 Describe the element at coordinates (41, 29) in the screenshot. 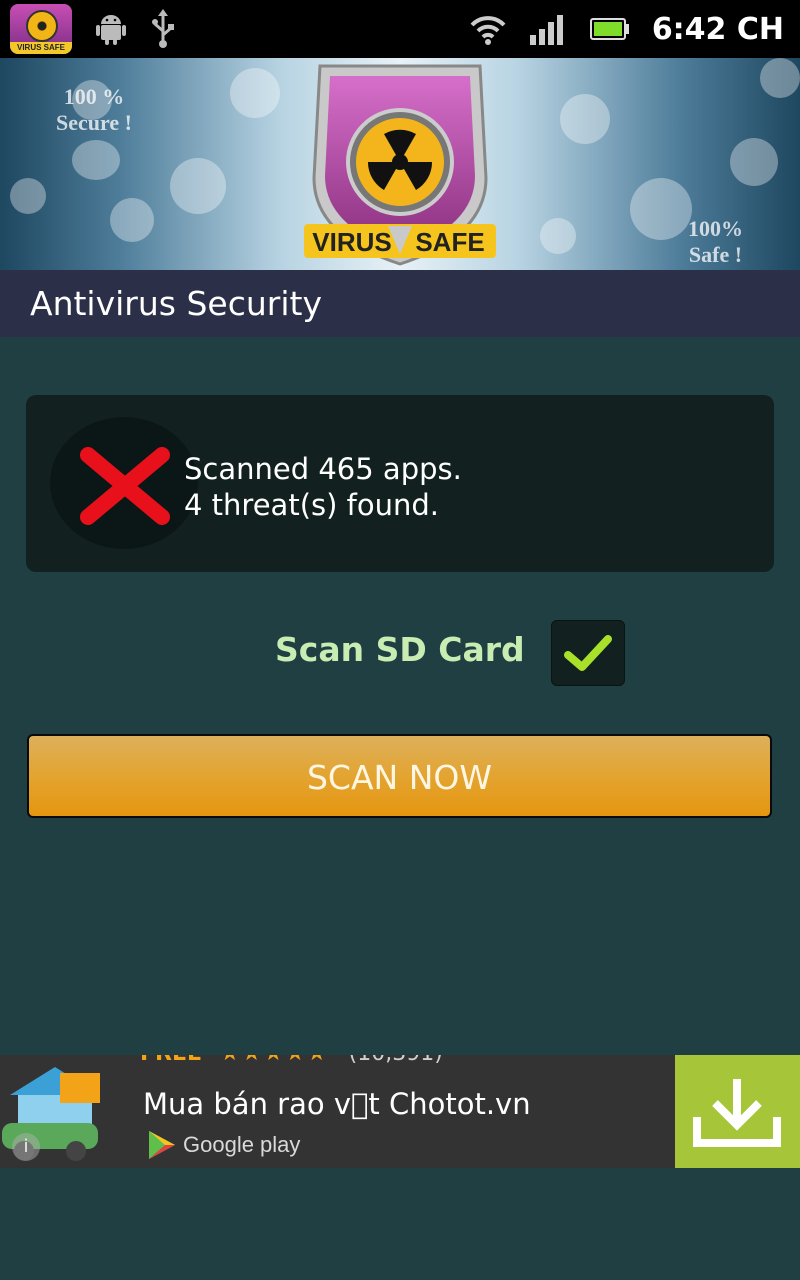

I see `app-notification-icon: VIRUS SAFE` at that location.